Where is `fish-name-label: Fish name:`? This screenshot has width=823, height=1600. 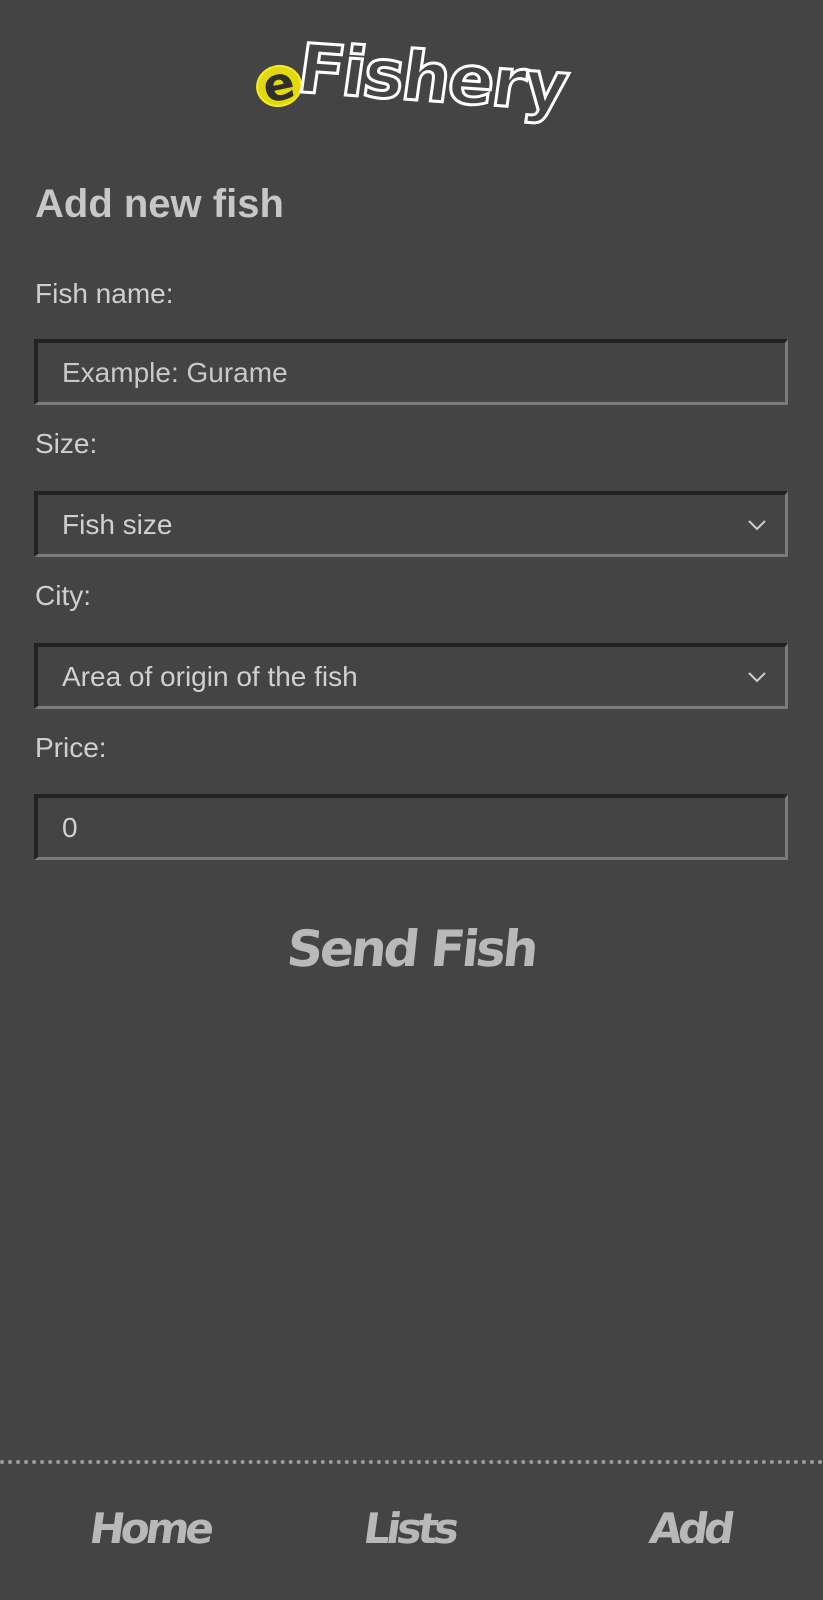 fish-name-label: Fish name: is located at coordinates (104, 293).